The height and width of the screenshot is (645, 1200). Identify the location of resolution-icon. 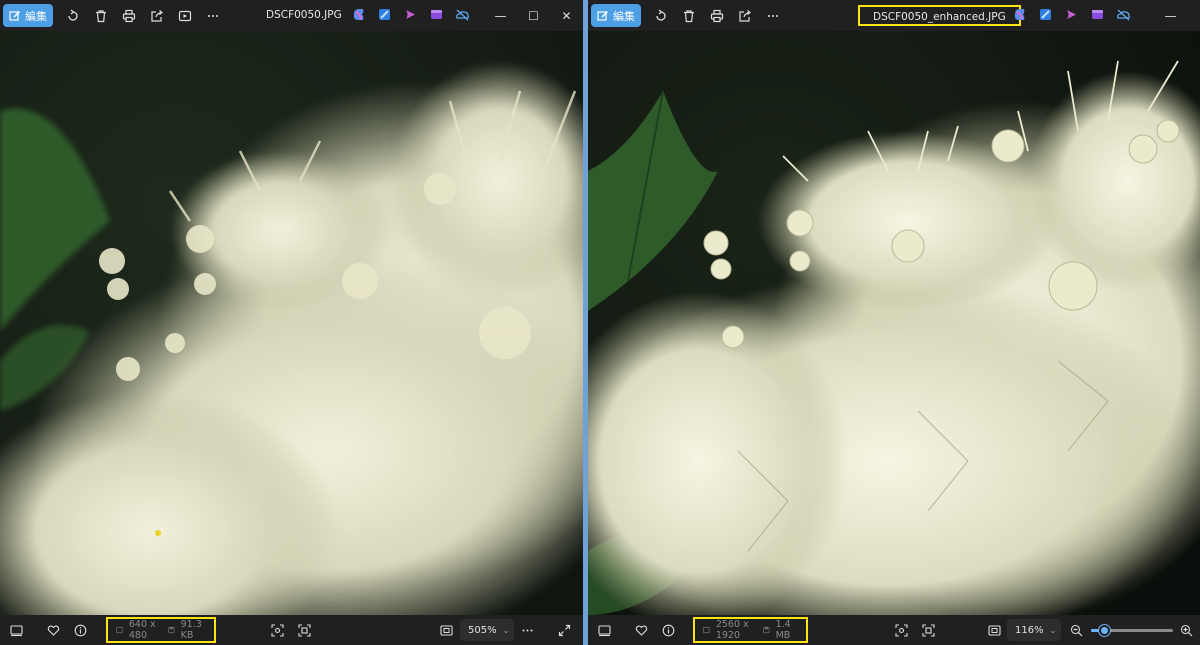
(119, 630).